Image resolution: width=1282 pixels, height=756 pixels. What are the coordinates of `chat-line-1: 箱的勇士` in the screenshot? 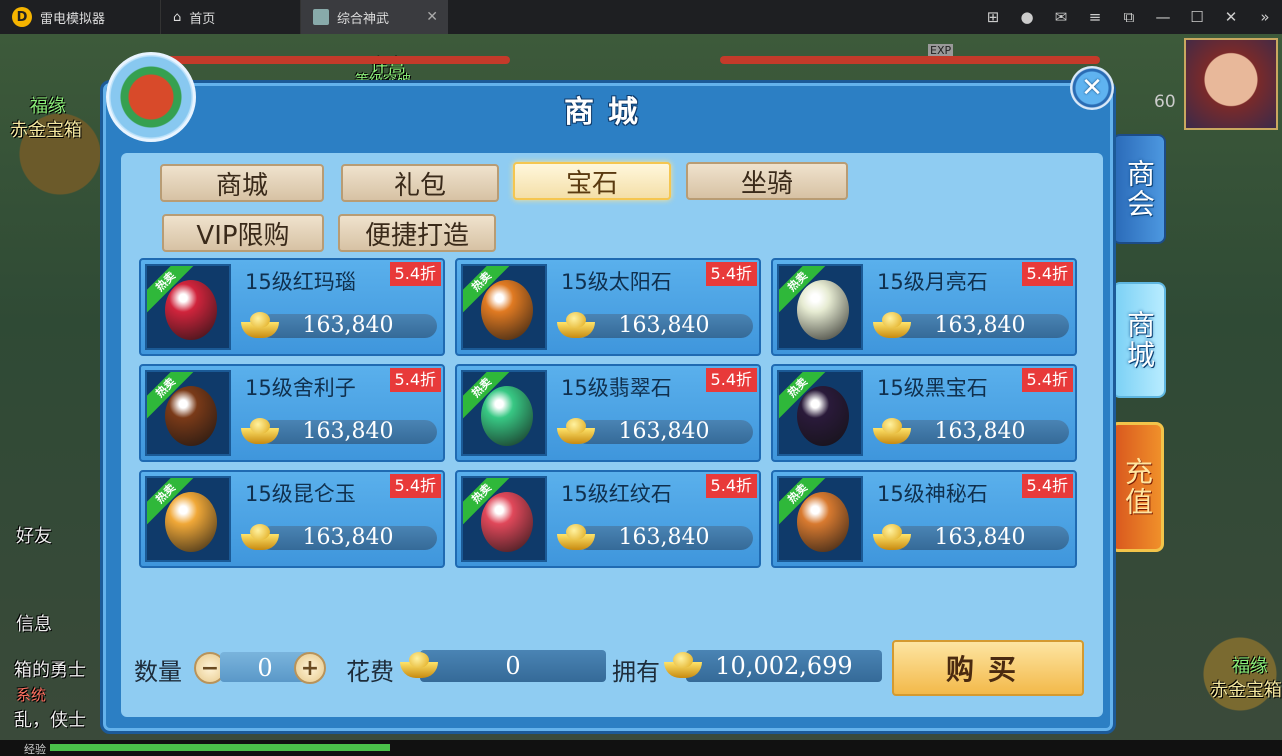 It's located at (50, 670).